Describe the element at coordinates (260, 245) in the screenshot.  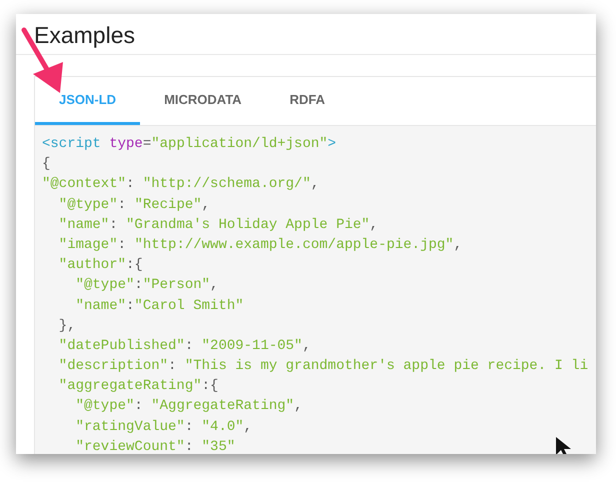
I see `code-line: "image": "http://www.example.com/apple-pie.jpg",` at that location.